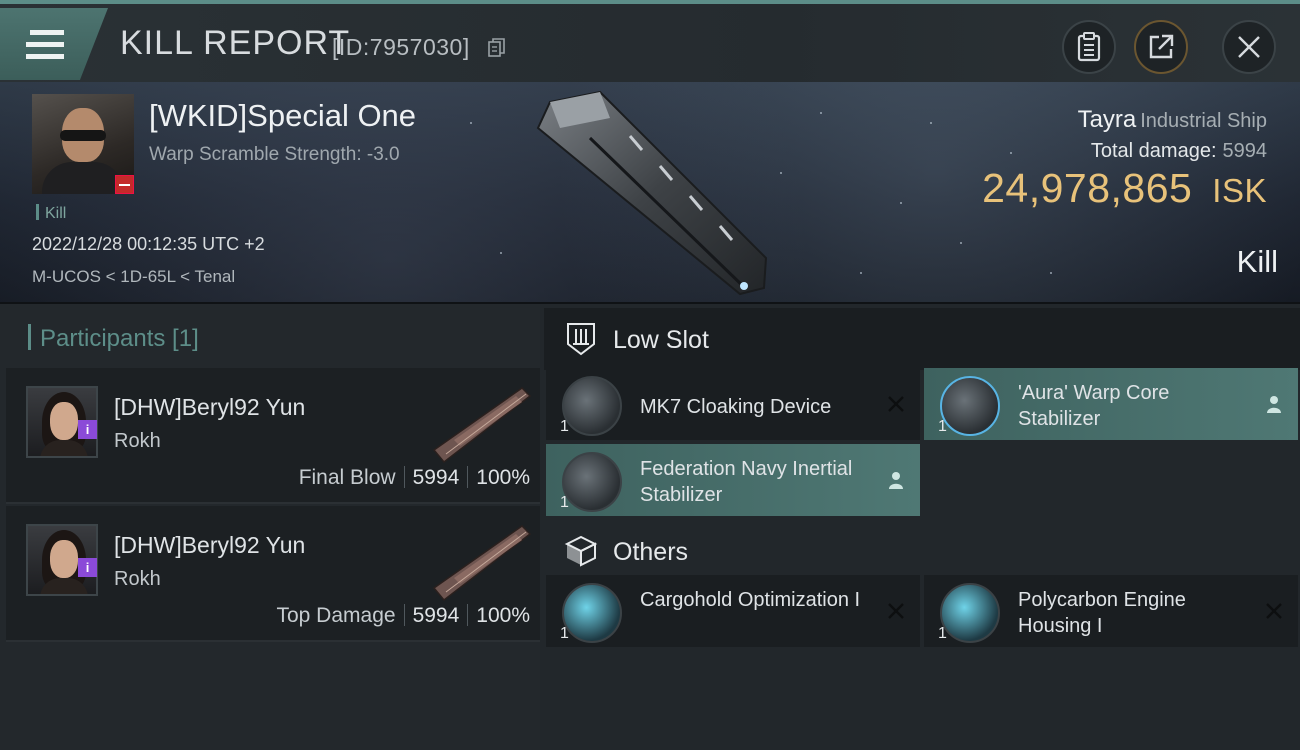 The image size is (1300, 750). I want to click on fitted-item: 1 Cargohold Optimization I, so click(733, 611).